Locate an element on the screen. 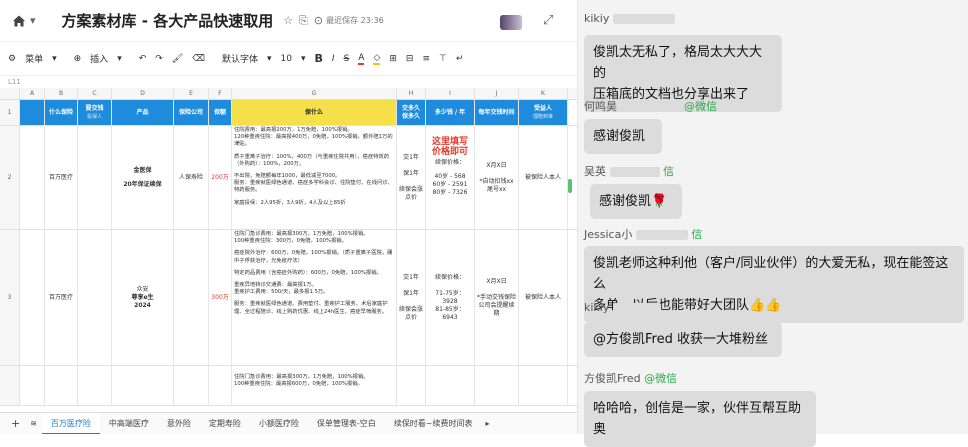  menu-icon: ⚙ is located at coordinates (12, 59).